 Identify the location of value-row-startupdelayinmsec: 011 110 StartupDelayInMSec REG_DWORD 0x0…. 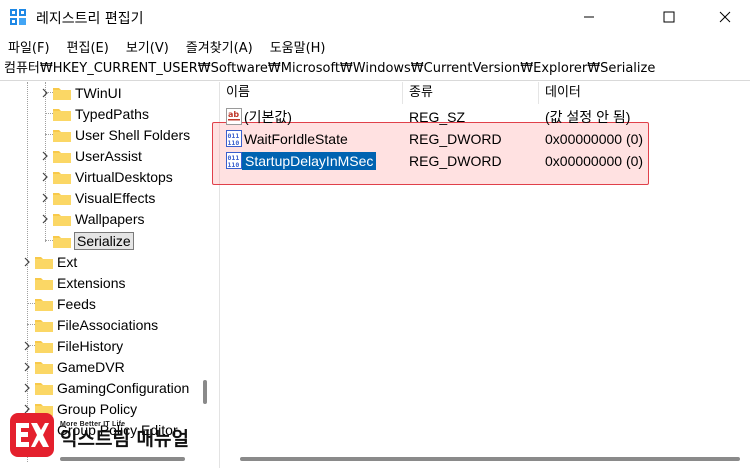
(485, 161).